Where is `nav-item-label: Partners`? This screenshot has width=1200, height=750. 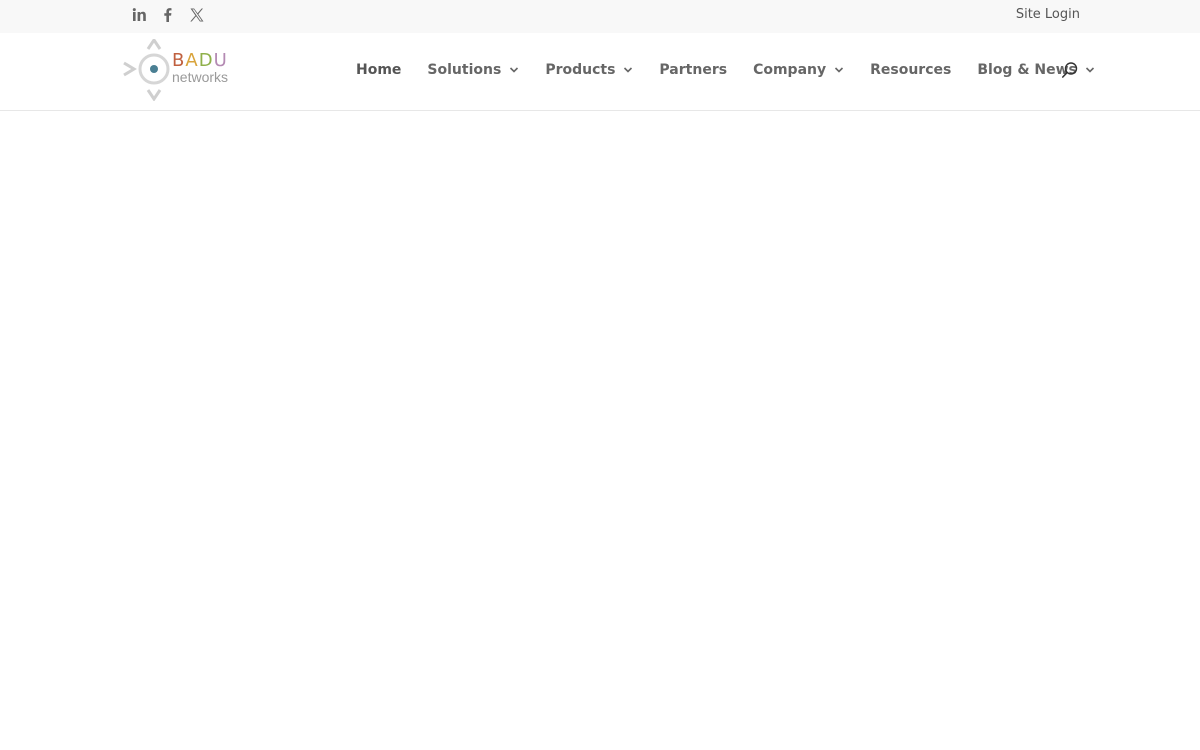
nav-item-label: Partners is located at coordinates (693, 70).